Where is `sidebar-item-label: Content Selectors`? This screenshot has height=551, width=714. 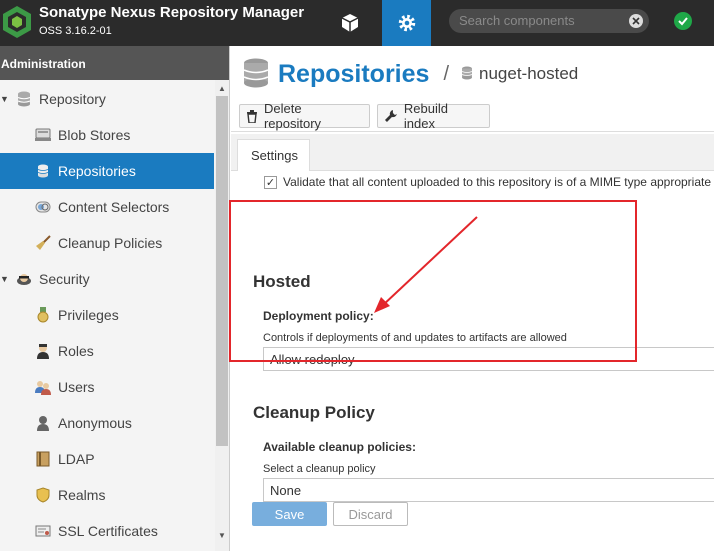 sidebar-item-label: Content Selectors is located at coordinates (114, 207).